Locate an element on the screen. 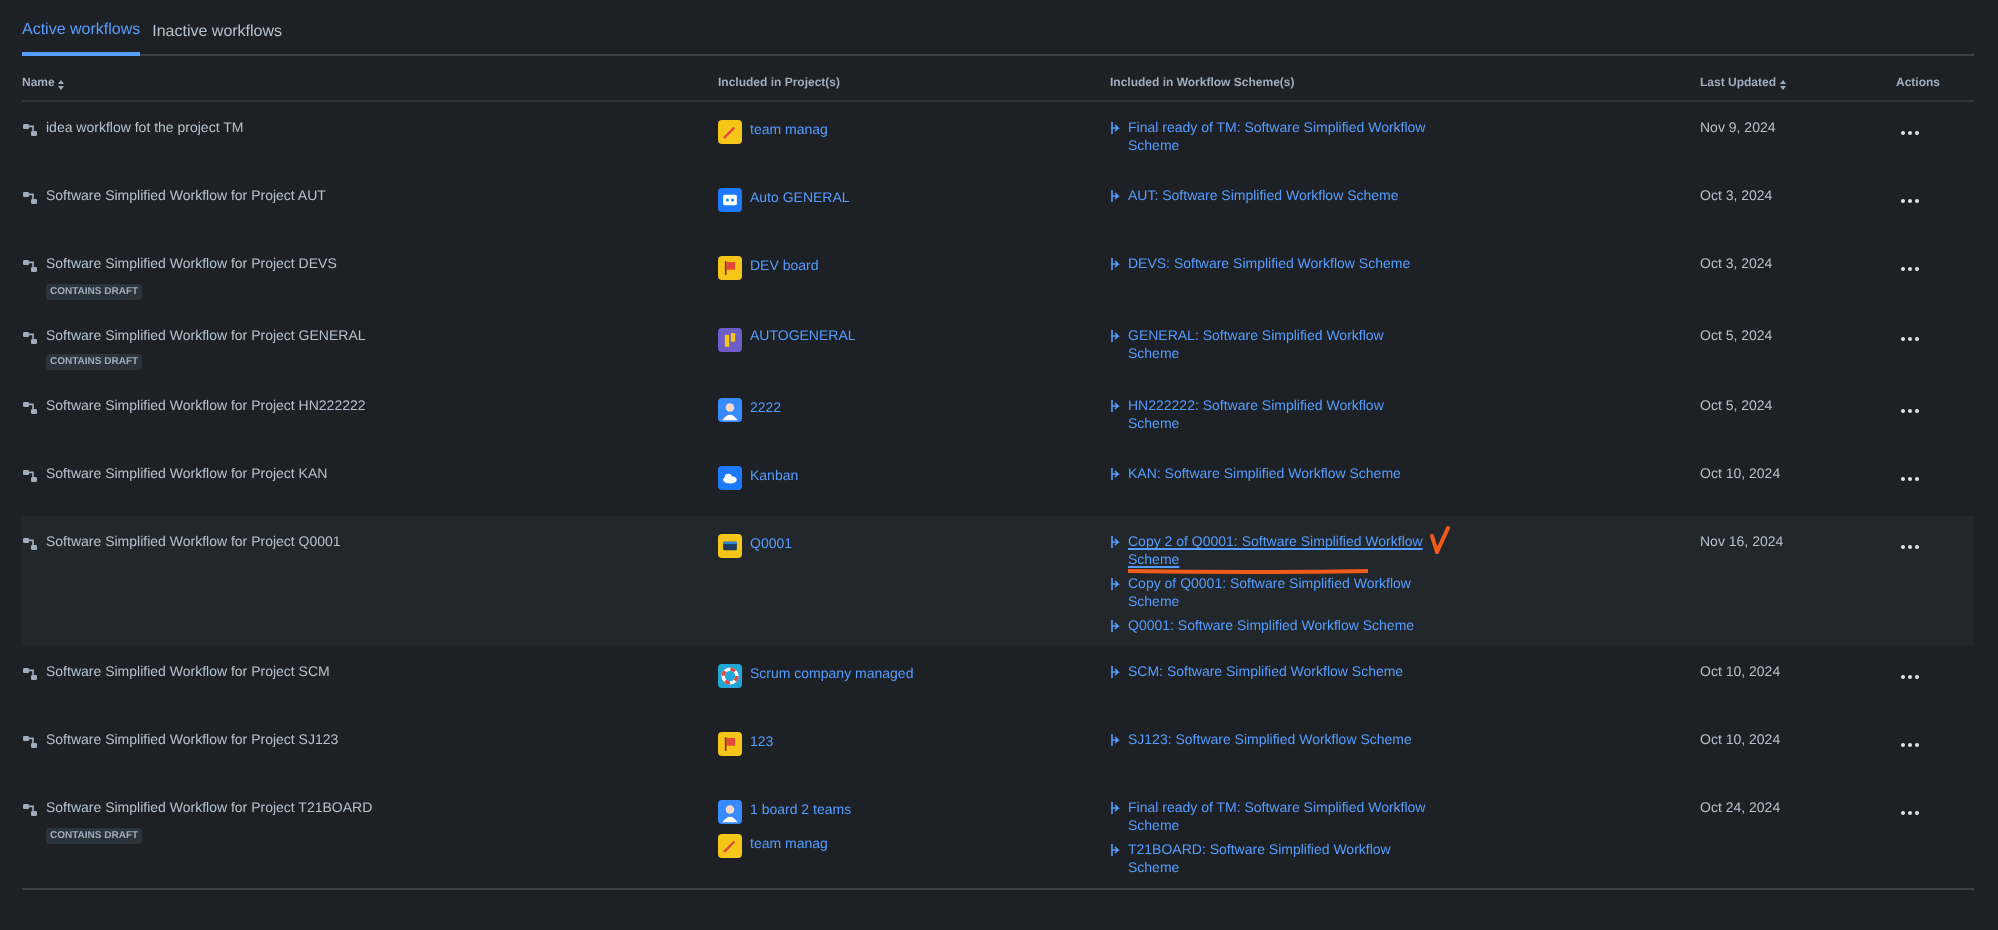  tab: Inactive workflows is located at coordinates (217, 36).